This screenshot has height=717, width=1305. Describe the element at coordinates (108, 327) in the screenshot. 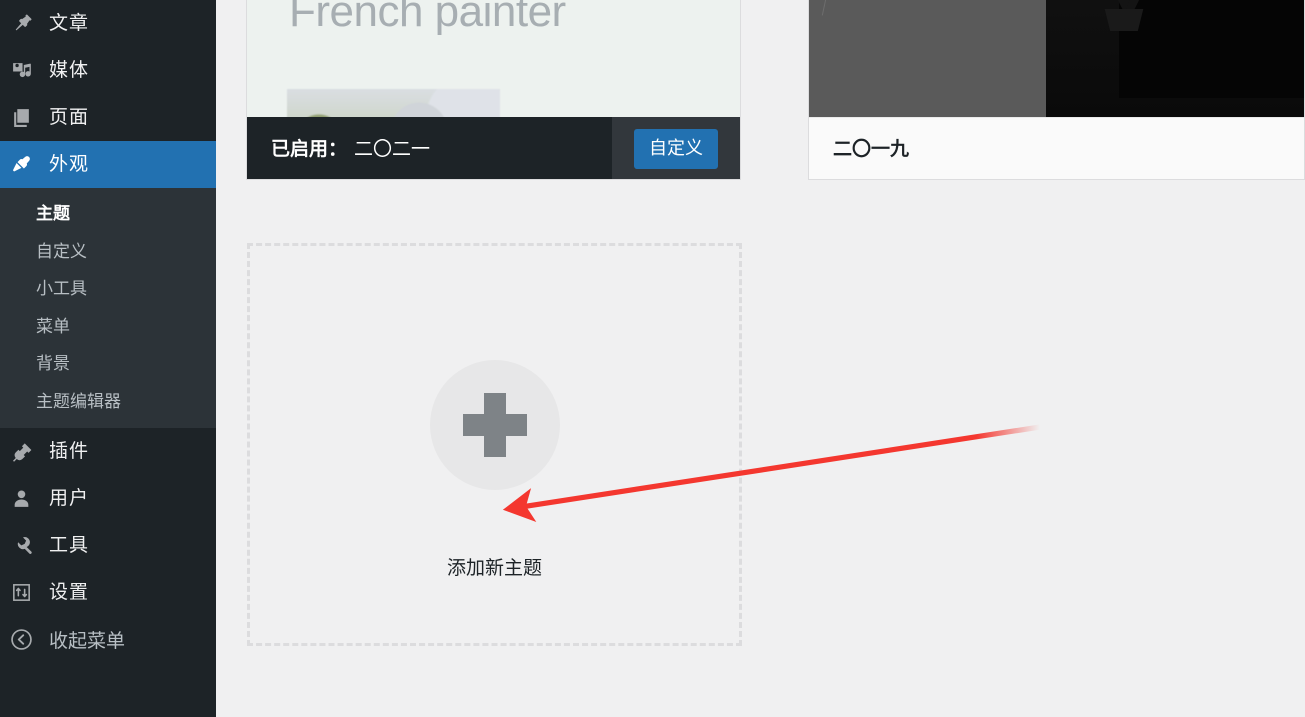

I see `submenu-item-menus: 菜单` at that location.